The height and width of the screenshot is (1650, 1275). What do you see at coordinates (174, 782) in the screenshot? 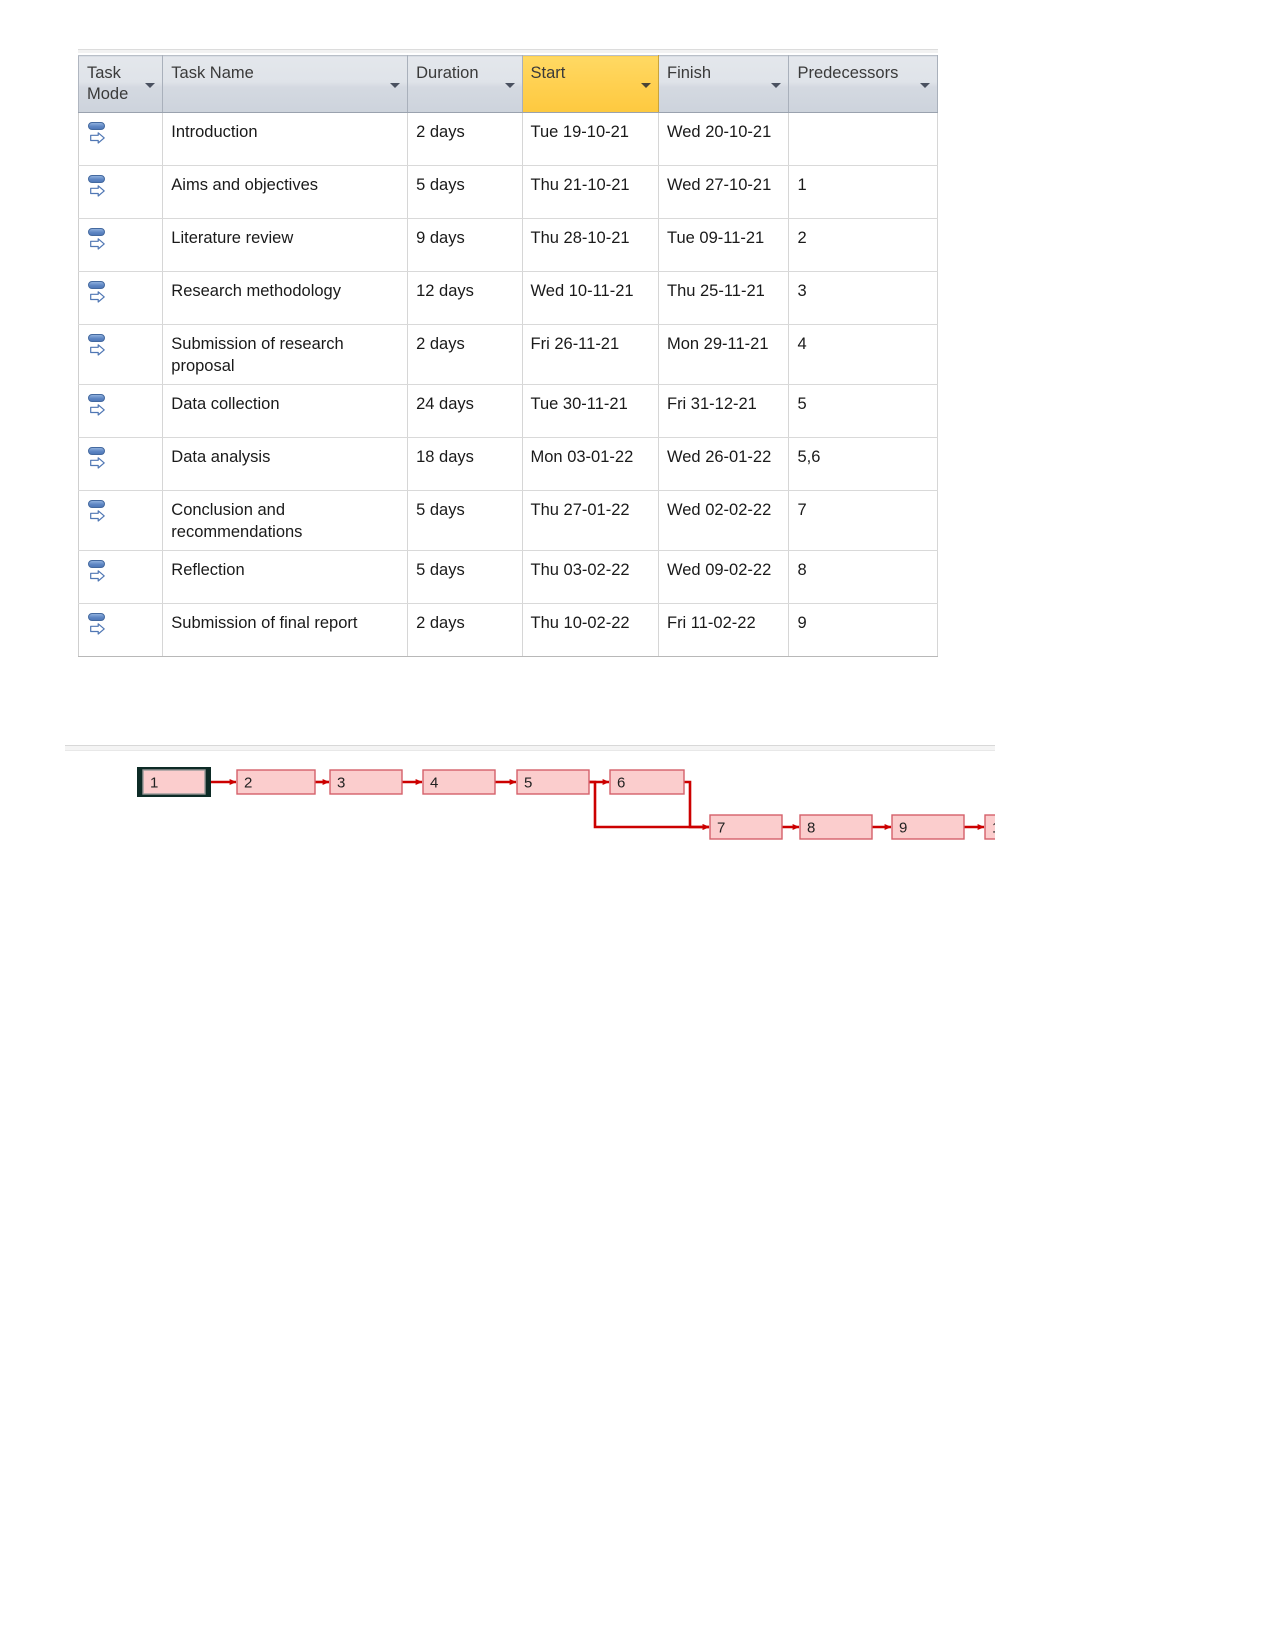
I see `network-node: 1` at bounding box center [174, 782].